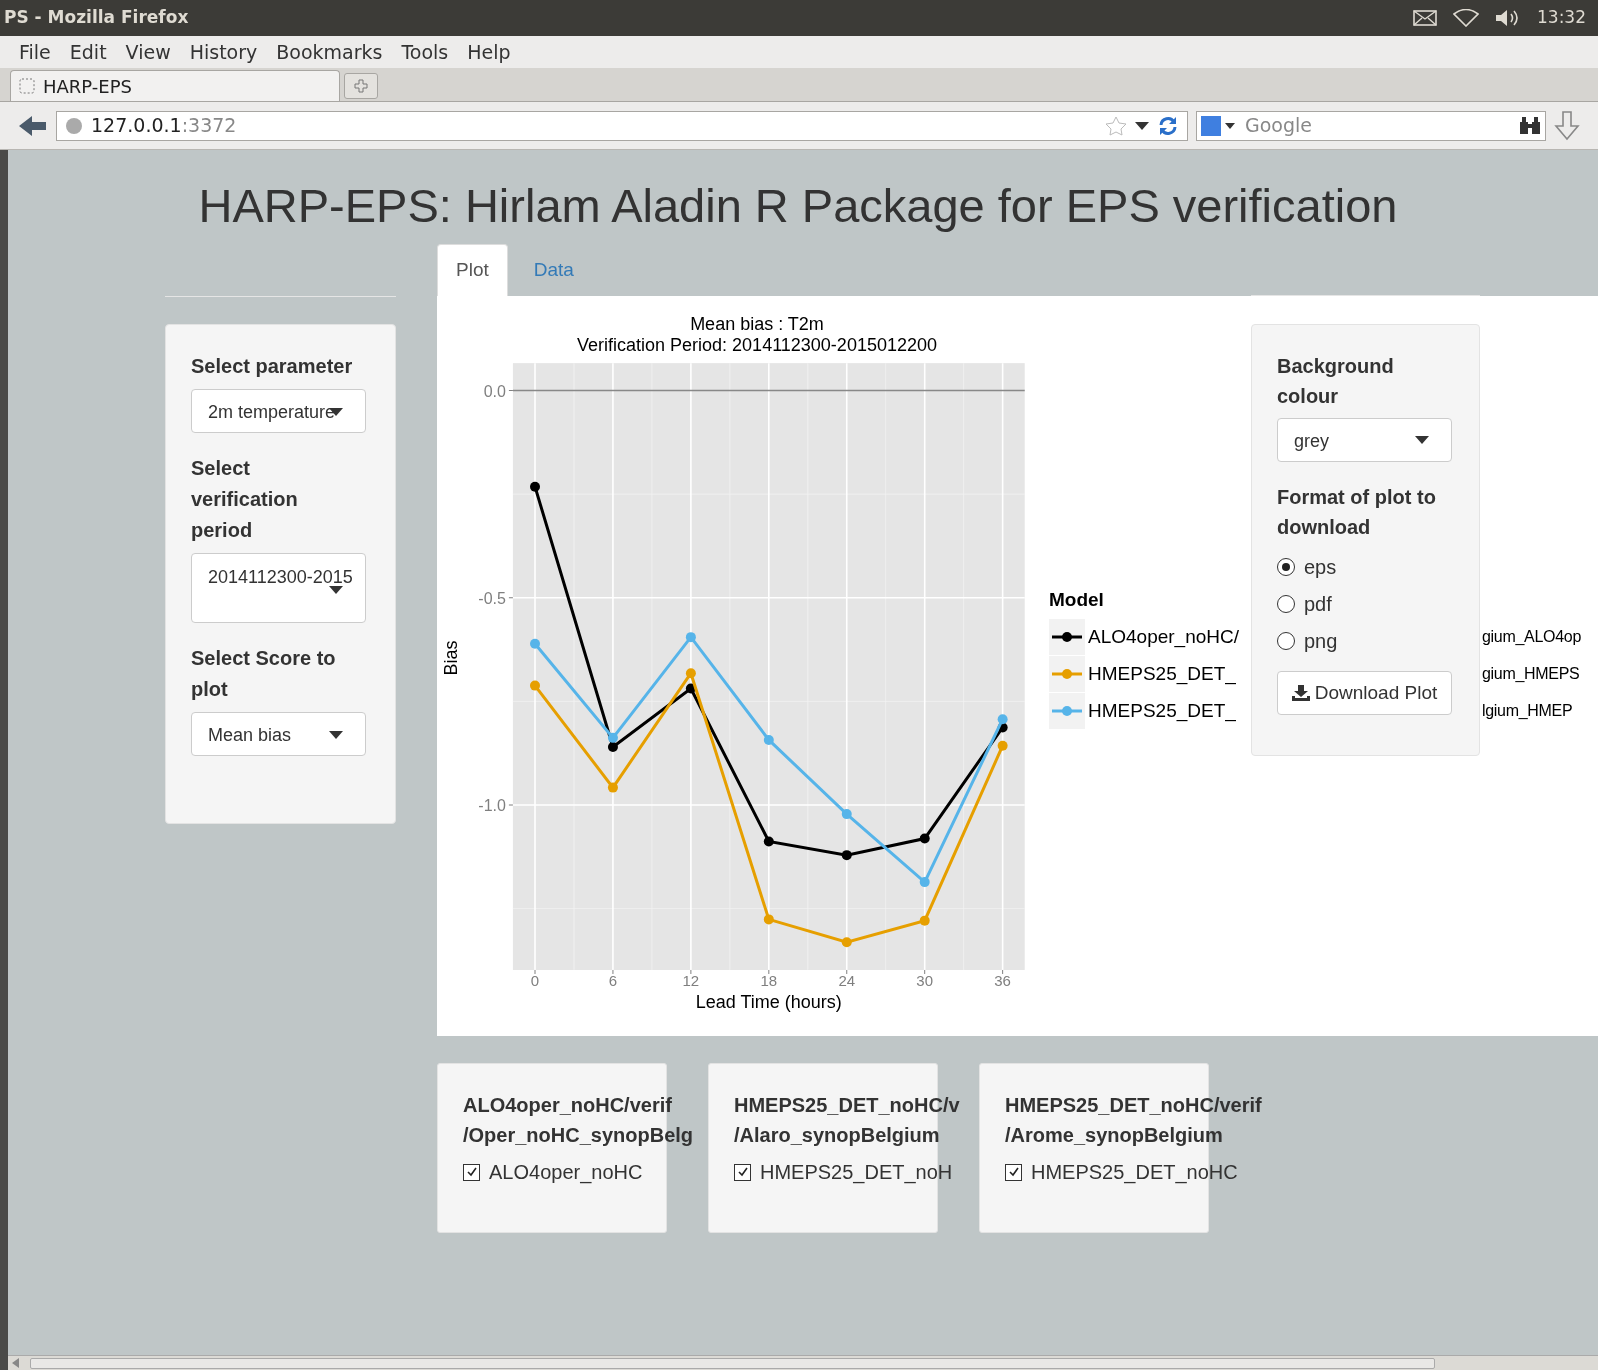 This screenshot has width=1598, height=1370. What do you see at coordinates (847, 980) in the screenshot?
I see `x-tick-label: 24` at bounding box center [847, 980].